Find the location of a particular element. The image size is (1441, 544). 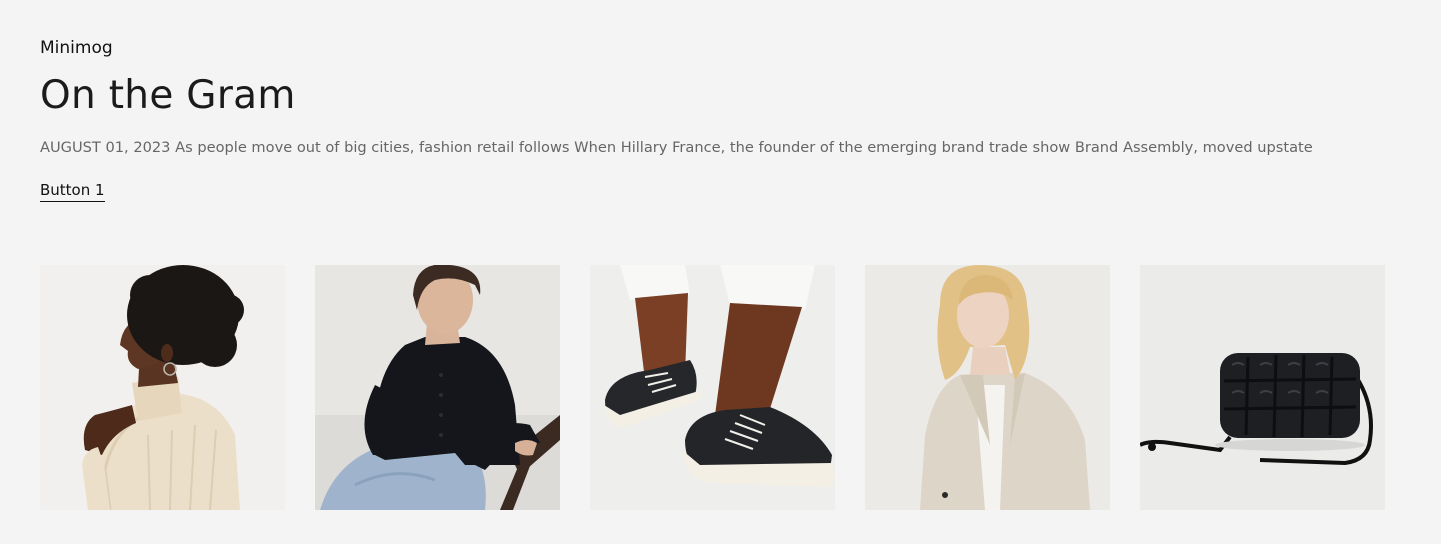

blazer-photo is located at coordinates (987, 387).